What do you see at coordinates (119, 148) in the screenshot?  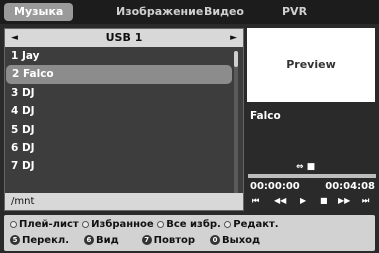 I see `list-item: 6 DJ` at bounding box center [119, 148].